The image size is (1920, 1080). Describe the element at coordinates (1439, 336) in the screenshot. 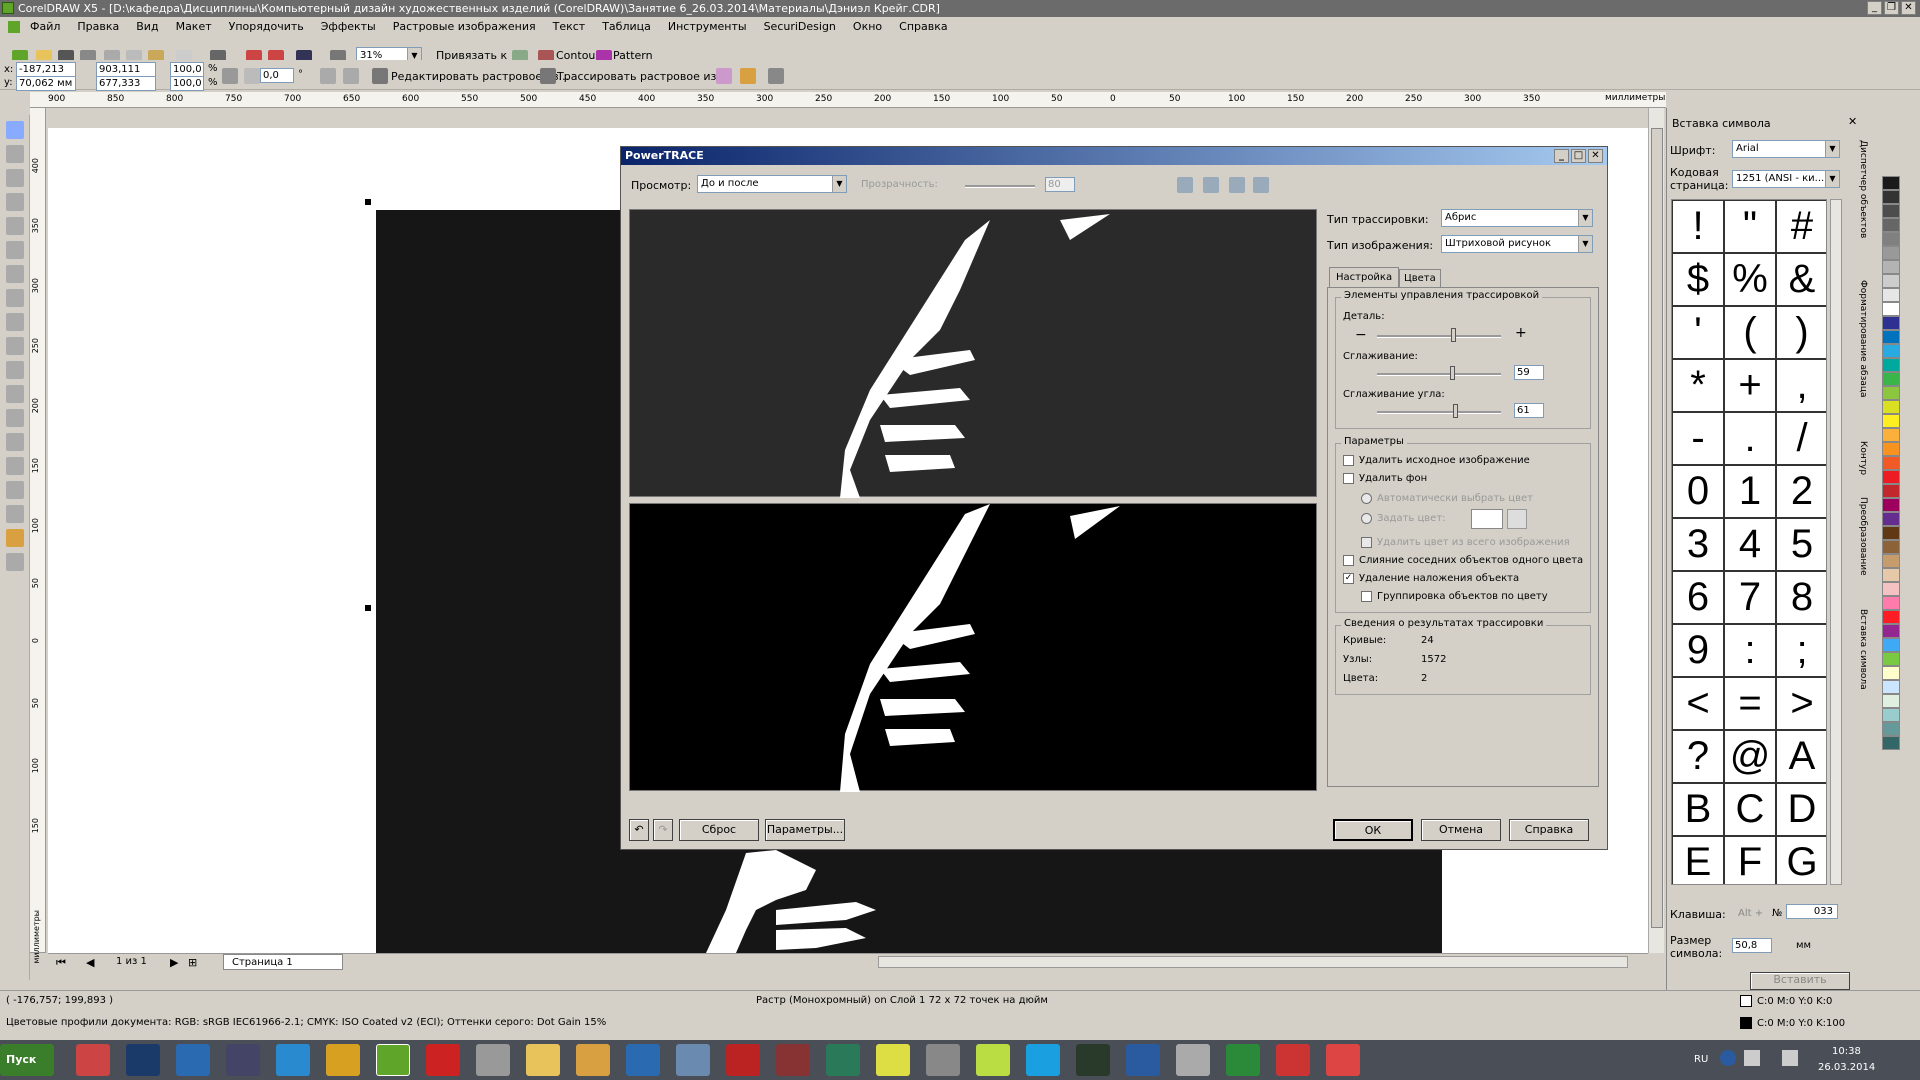

I see `detail-slider` at that location.